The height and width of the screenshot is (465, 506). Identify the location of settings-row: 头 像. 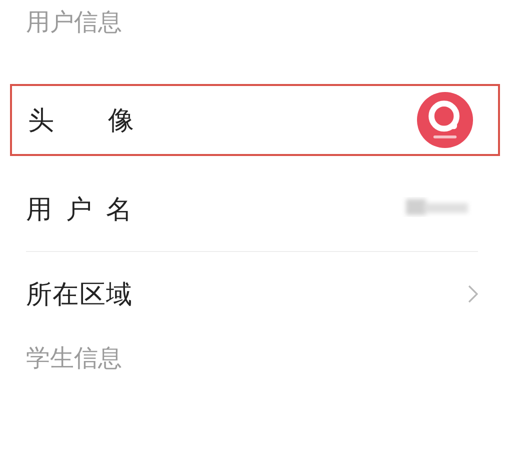
(255, 120).